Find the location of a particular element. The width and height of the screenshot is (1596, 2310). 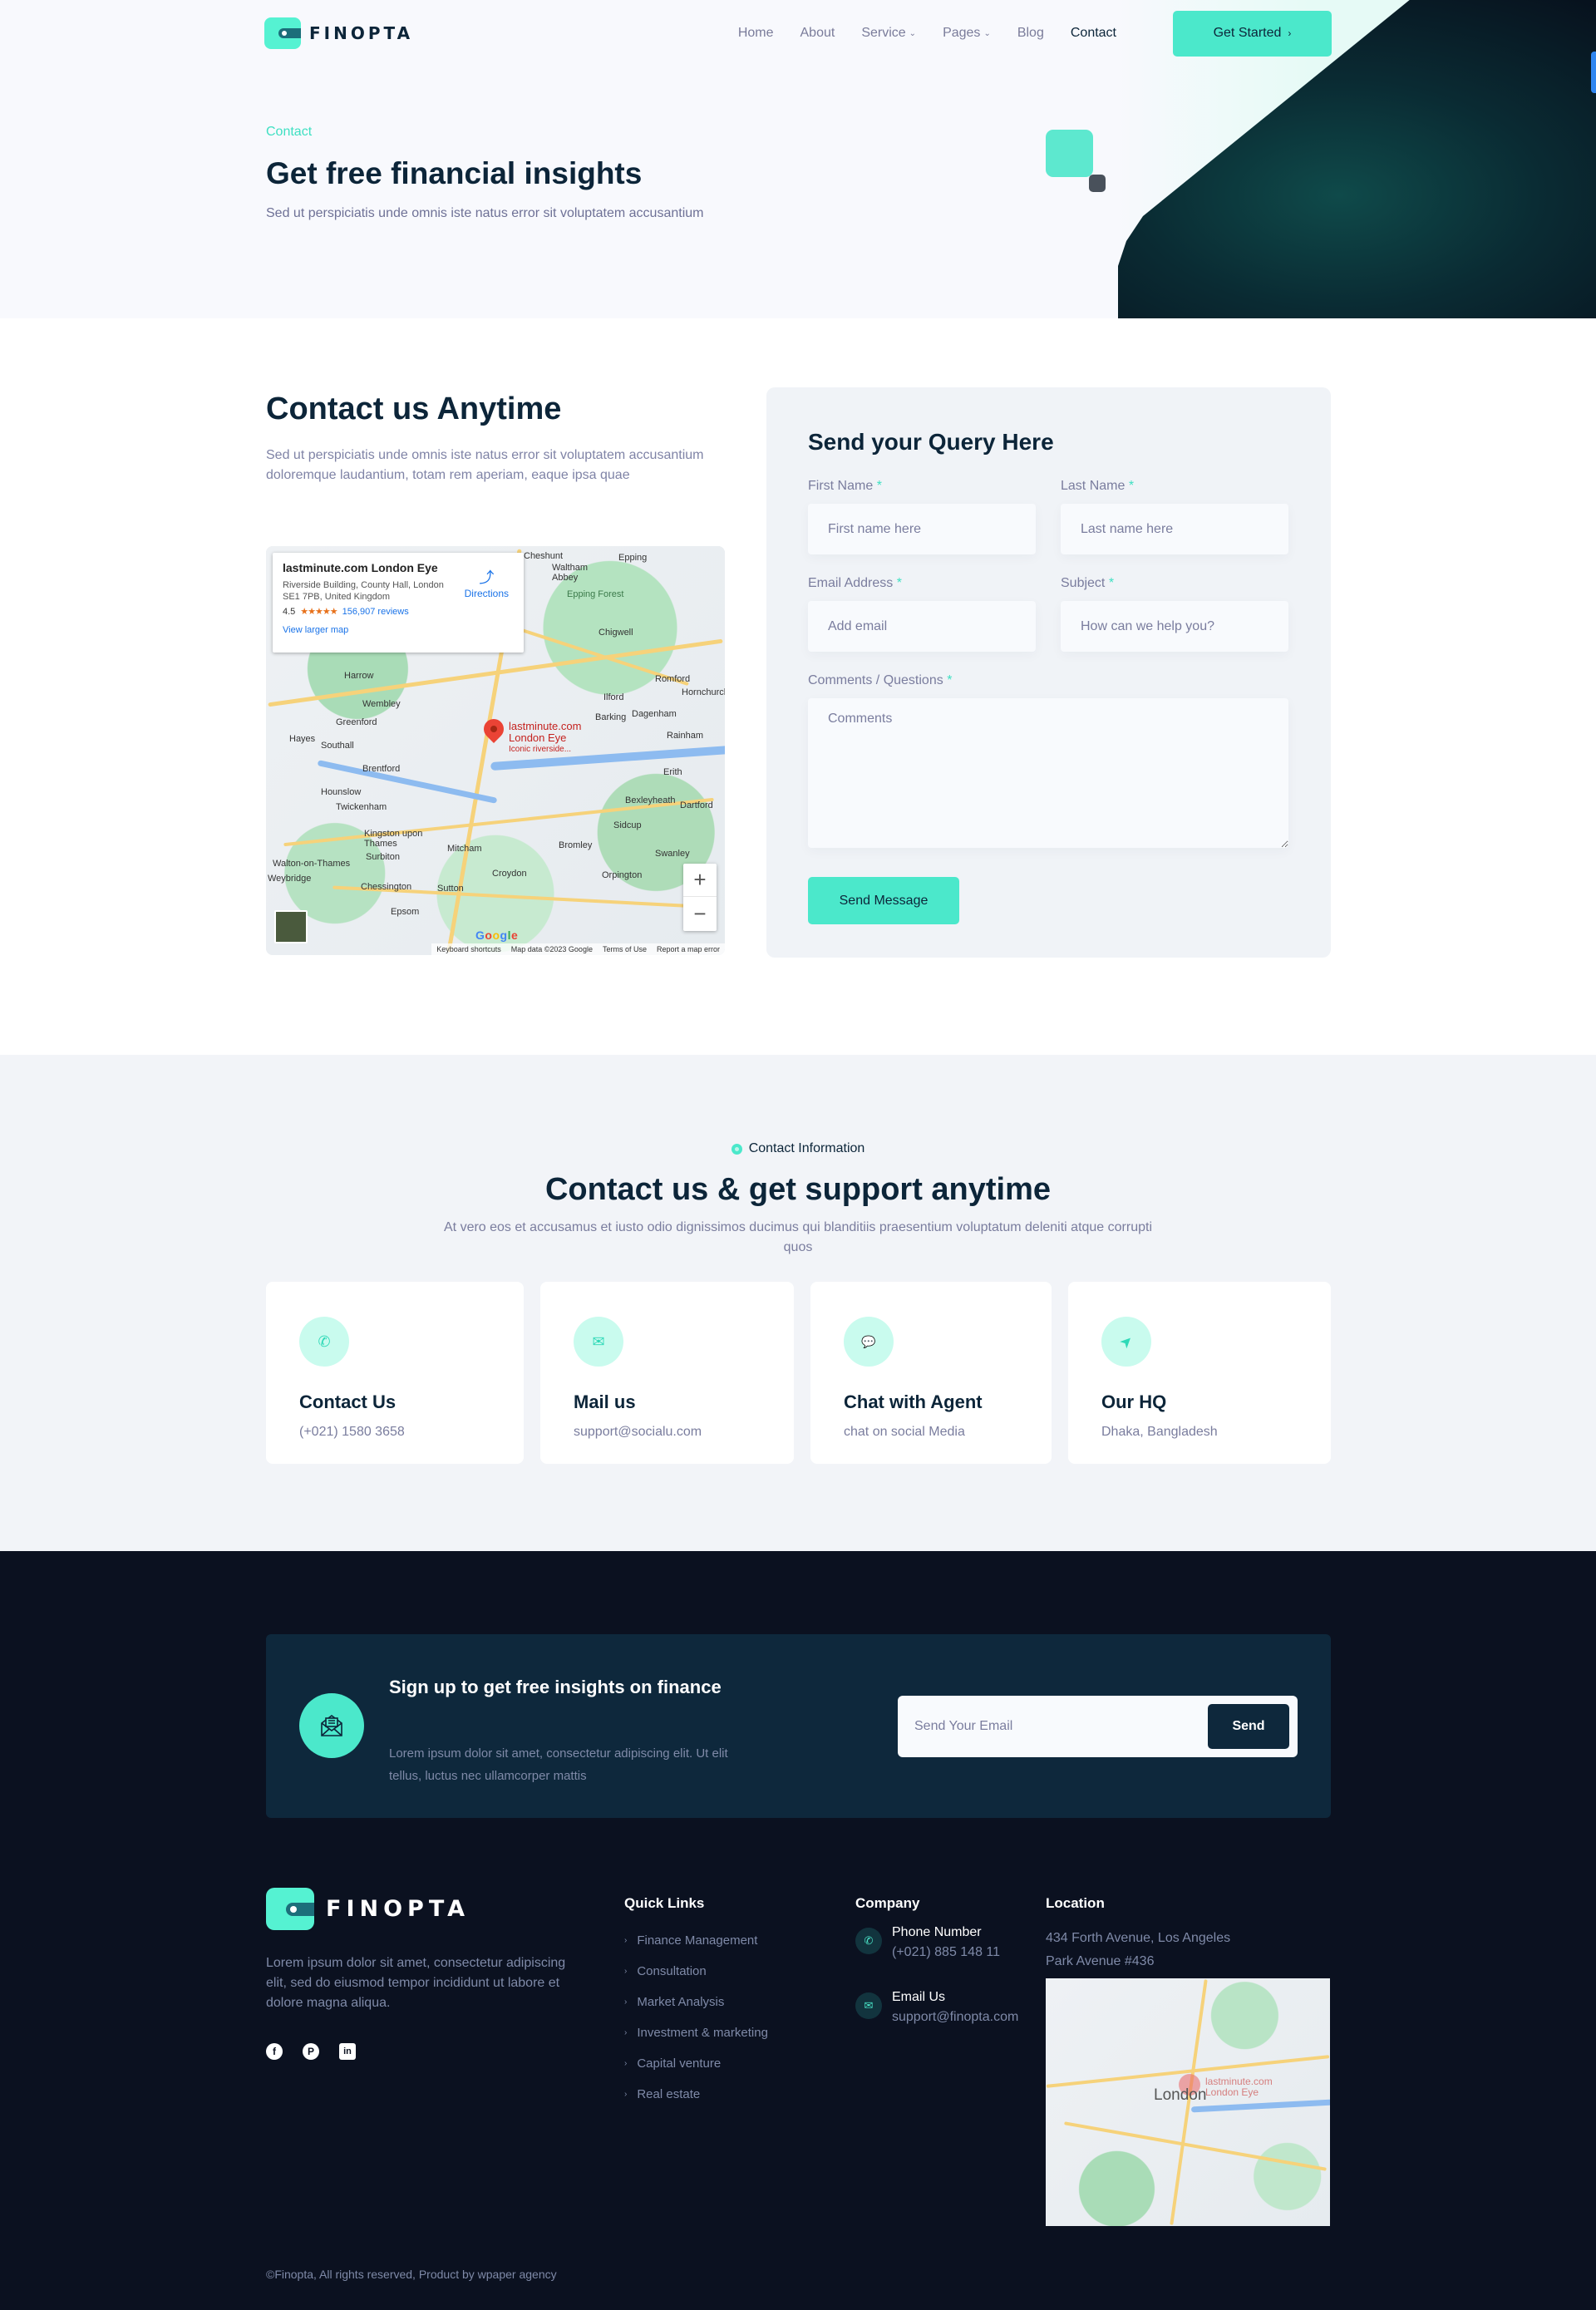

card-value: (+021) 1580 3658 is located at coordinates (394, 1433).